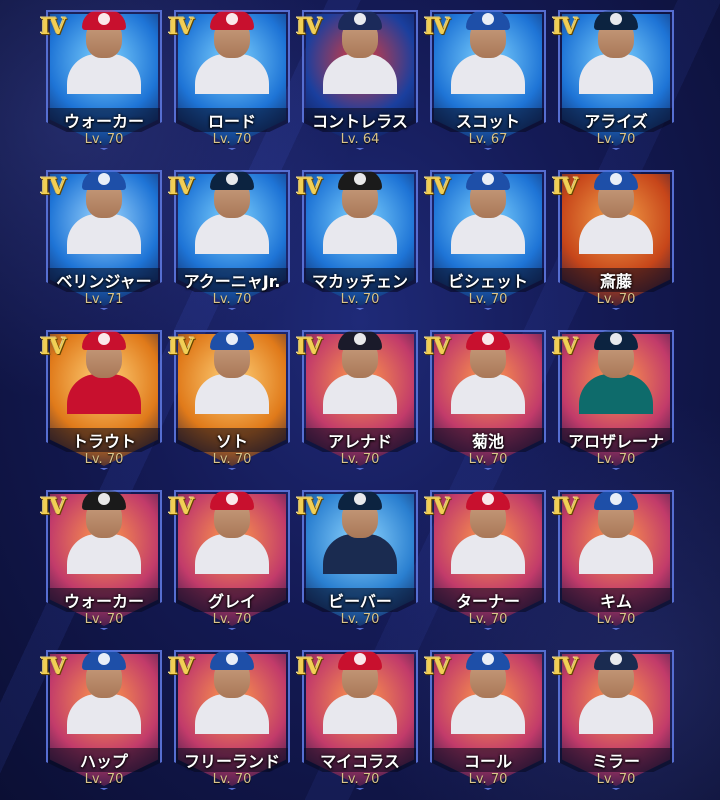  What do you see at coordinates (231, 761) in the screenshot?
I see `player-name: フリーランド` at bounding box center [231, 761].